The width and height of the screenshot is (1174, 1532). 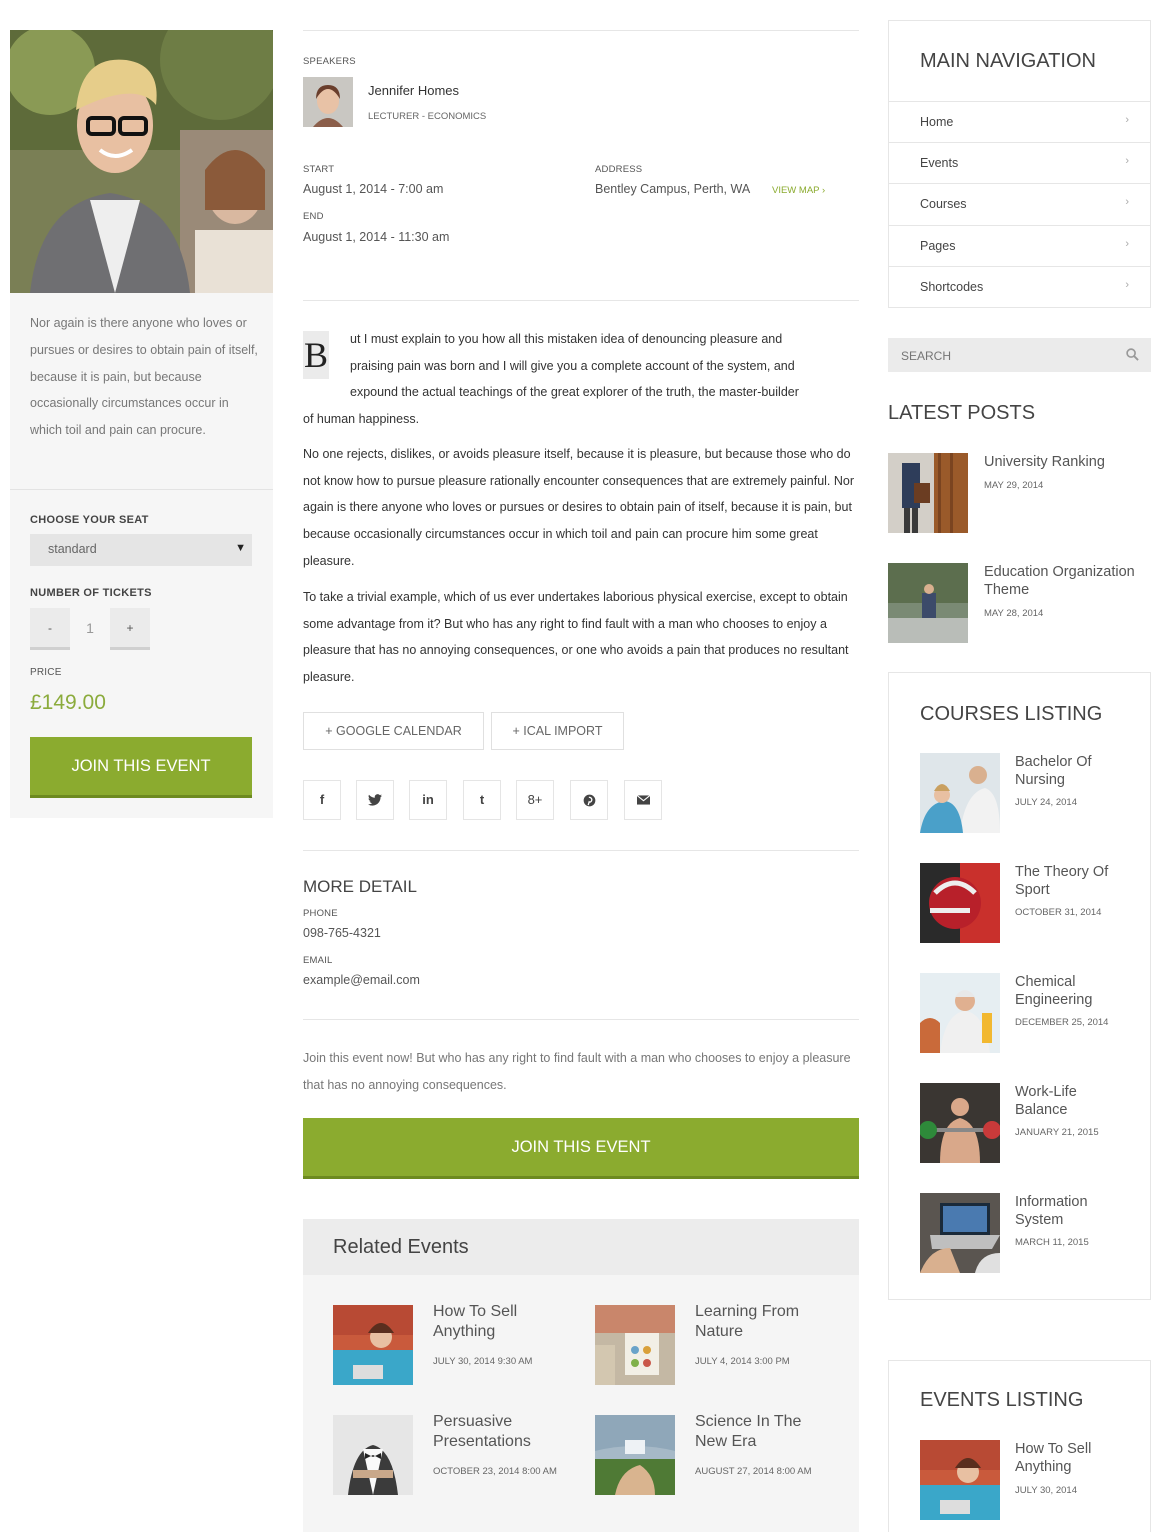 I want to click on course-title: Chemical Engineering, so click(x=1070, y=991).